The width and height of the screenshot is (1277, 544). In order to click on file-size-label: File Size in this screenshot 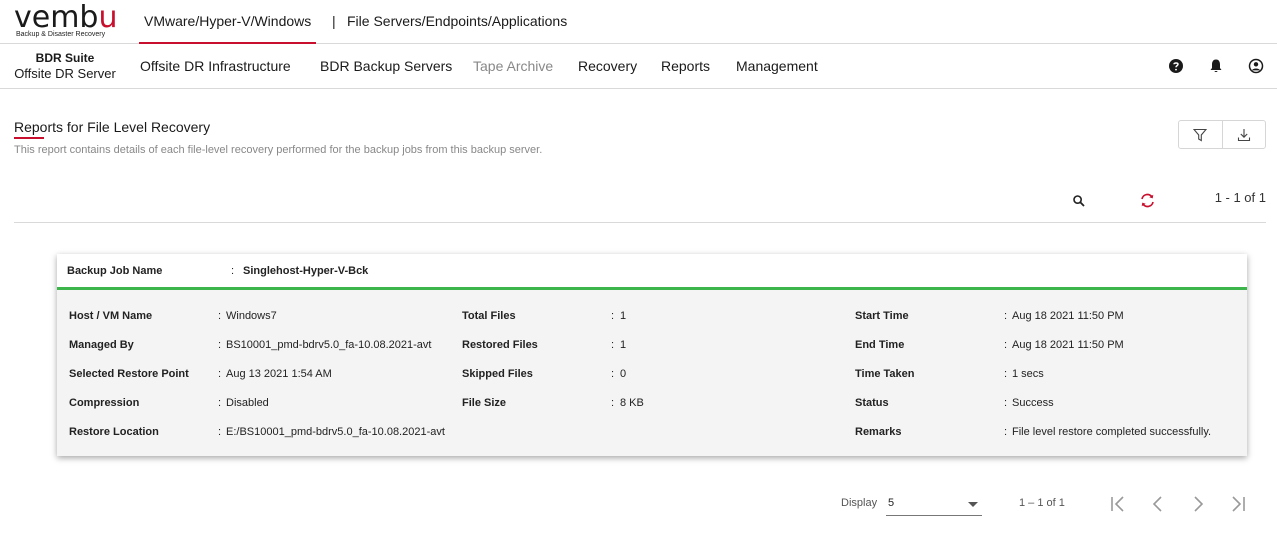, I will do `click(484, 403)`.